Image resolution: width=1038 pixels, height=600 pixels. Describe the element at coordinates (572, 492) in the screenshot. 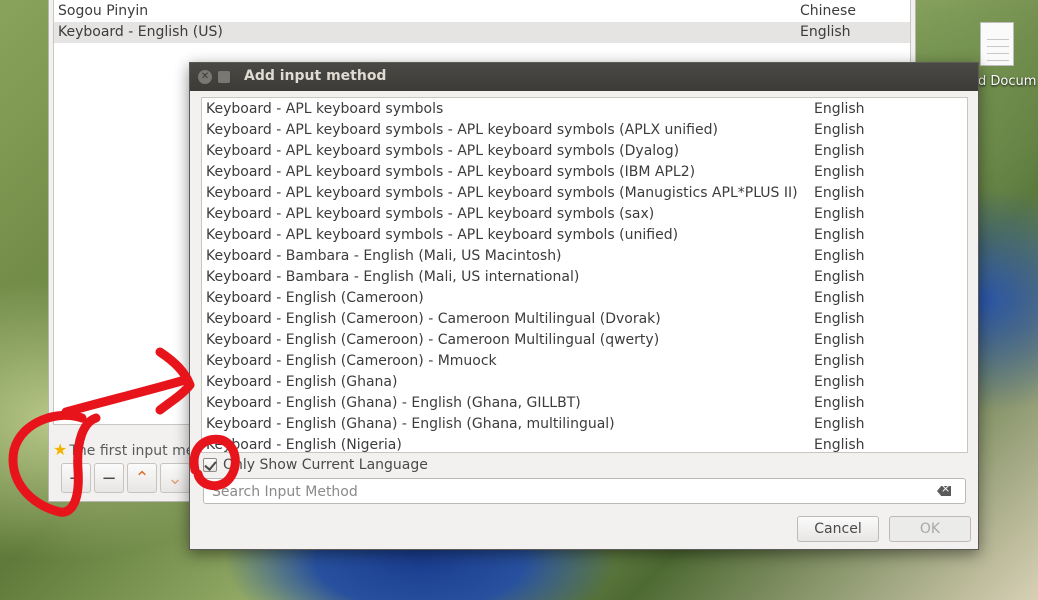

I see `search-input` at that location.